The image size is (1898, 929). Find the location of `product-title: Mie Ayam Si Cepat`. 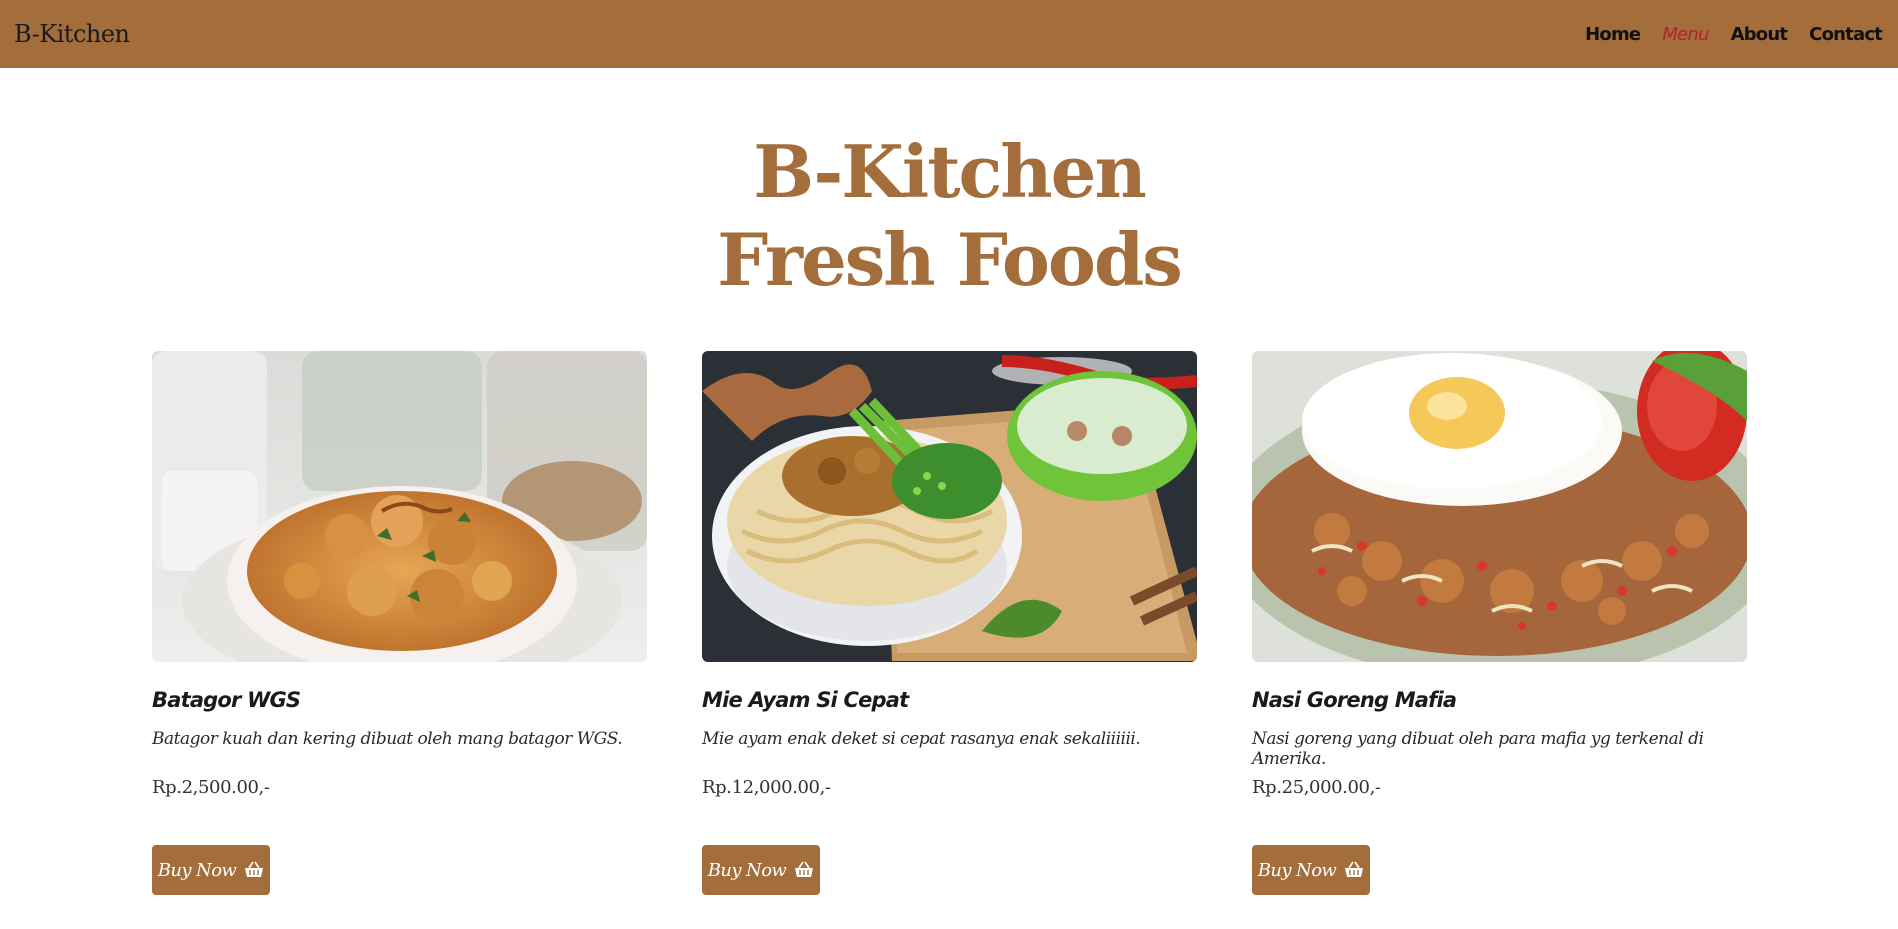

product-title: Mie Ayam Si Cepat is located at coordinates (805, 700).